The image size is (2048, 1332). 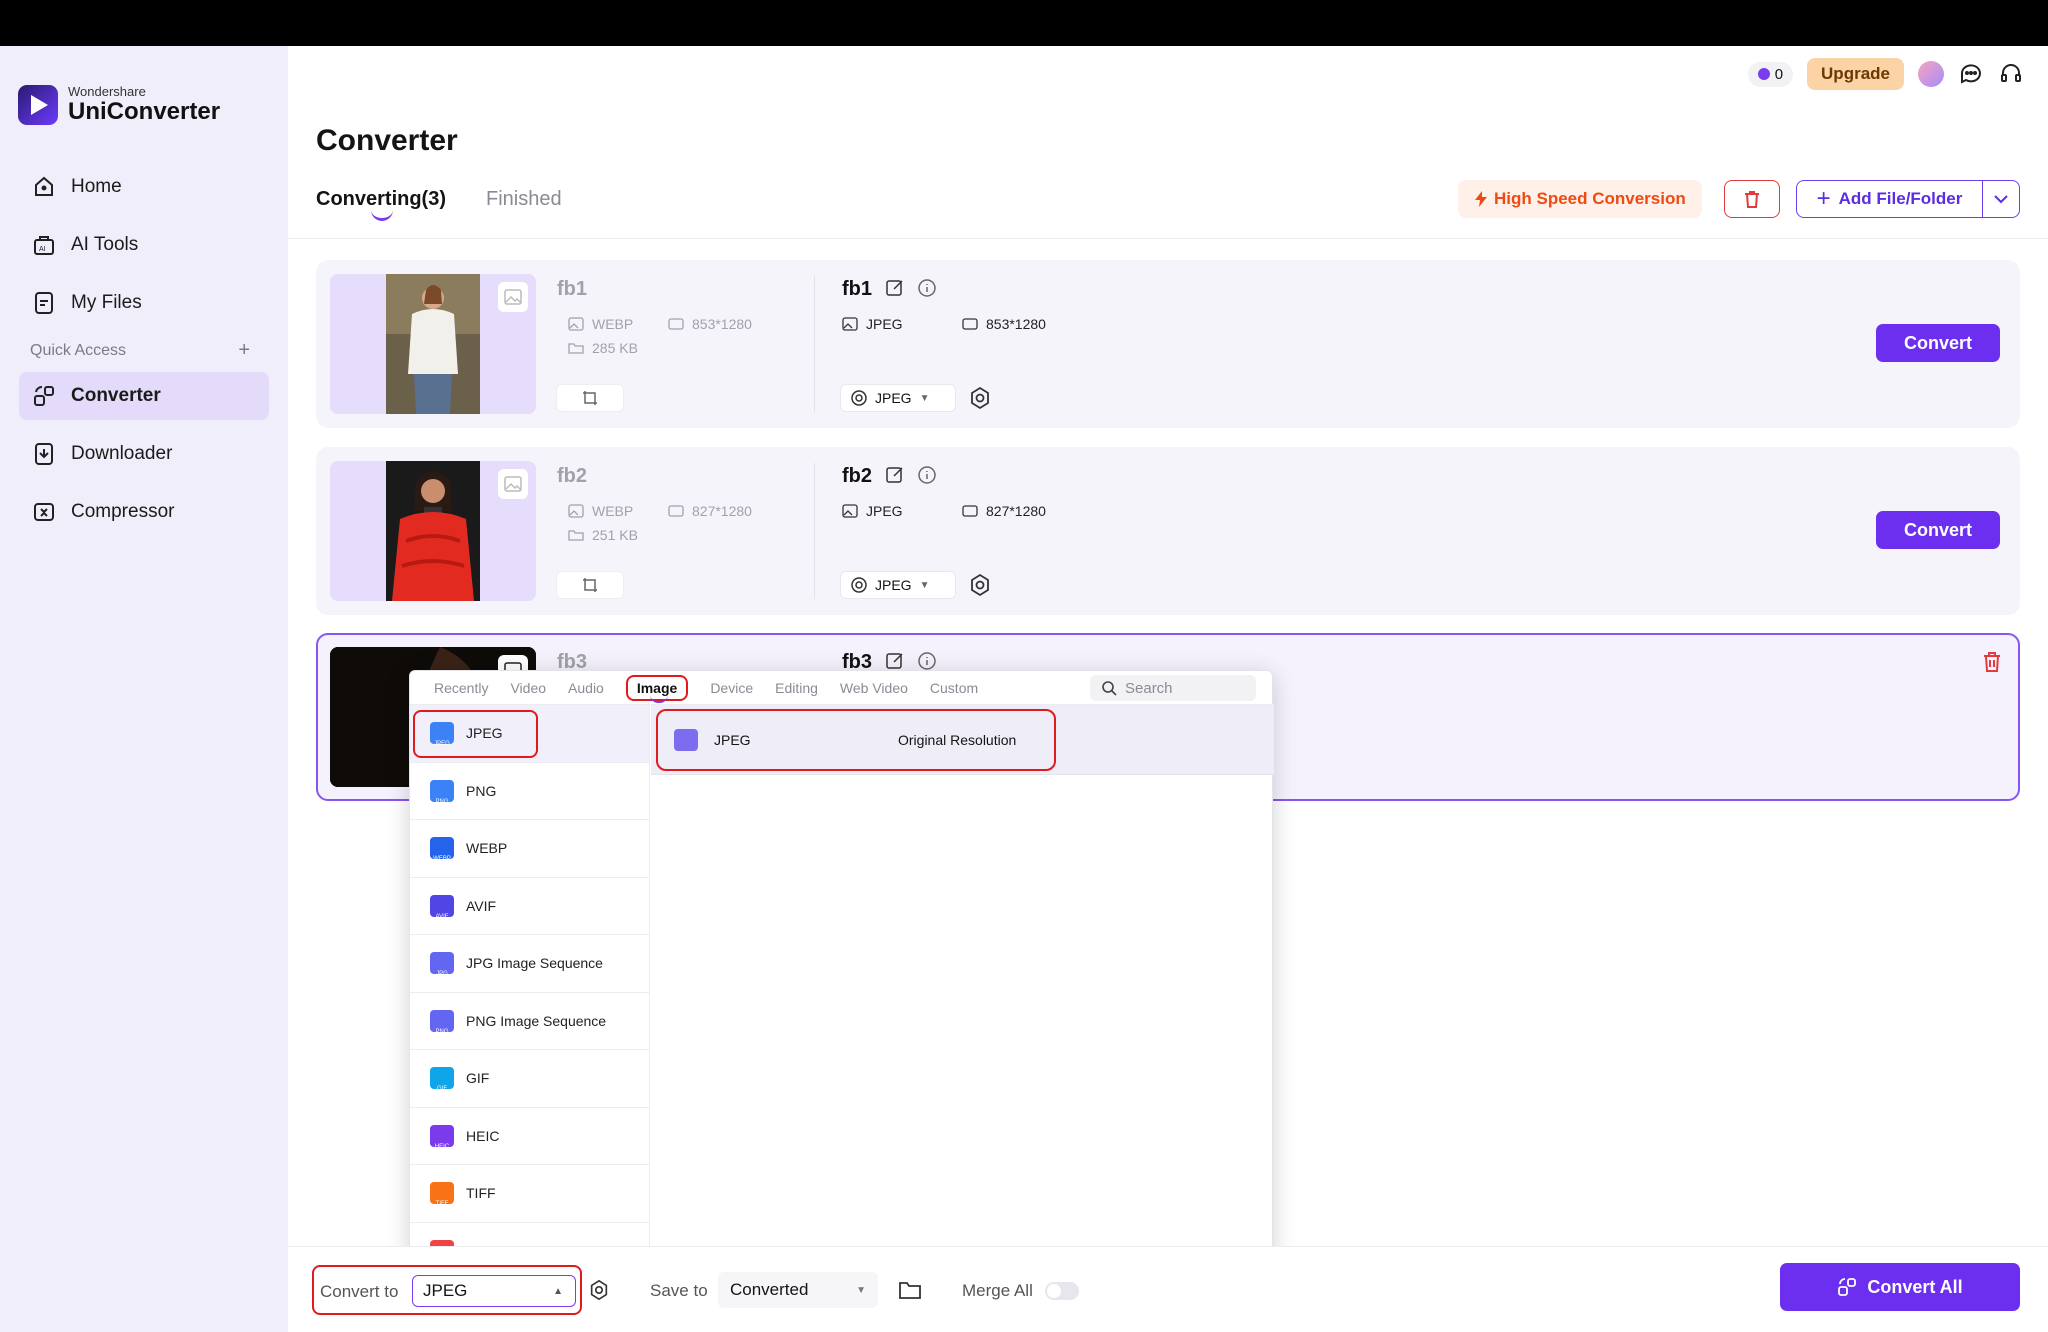 What do you see at coordinates (1890, 199) in the screenshot?
I see `add-file-main: + Add File/Folder` at bounding box center [1890, 199].